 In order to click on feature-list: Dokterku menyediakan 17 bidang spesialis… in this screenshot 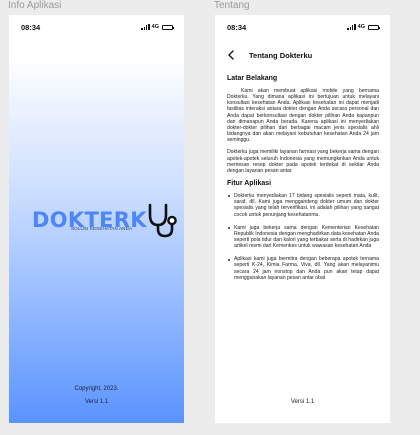, I will do `click(303, 237)`.